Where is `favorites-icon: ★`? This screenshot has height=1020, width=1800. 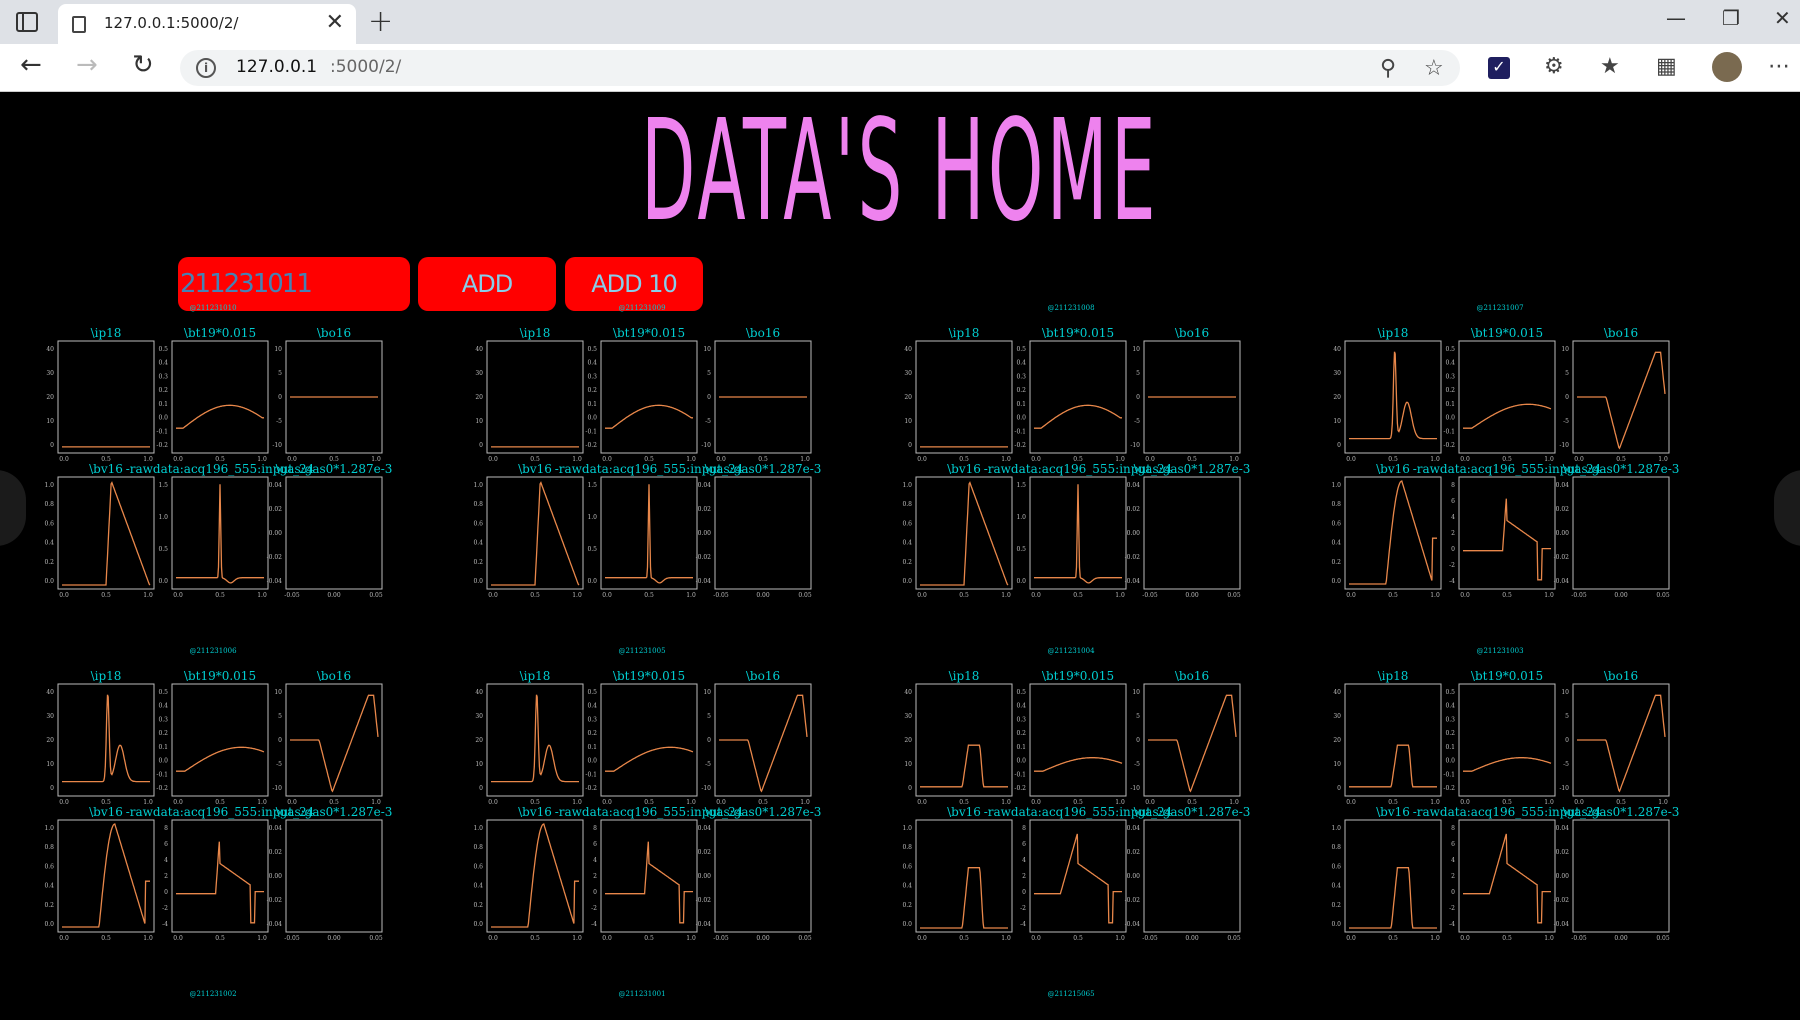 favorites-icon: ★ is located at coordinates (1610, 66).